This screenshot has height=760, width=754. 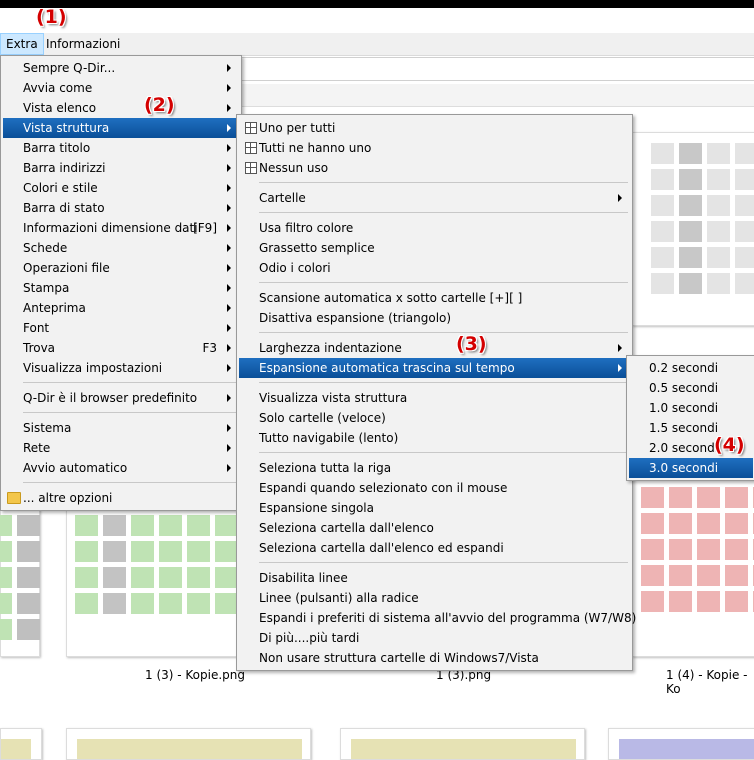 What do you see at coordinates (434, 508) in the screenshot?
I see `struttura-item-espansione-singola: Espansione singola` at bounding box center [434, 508].